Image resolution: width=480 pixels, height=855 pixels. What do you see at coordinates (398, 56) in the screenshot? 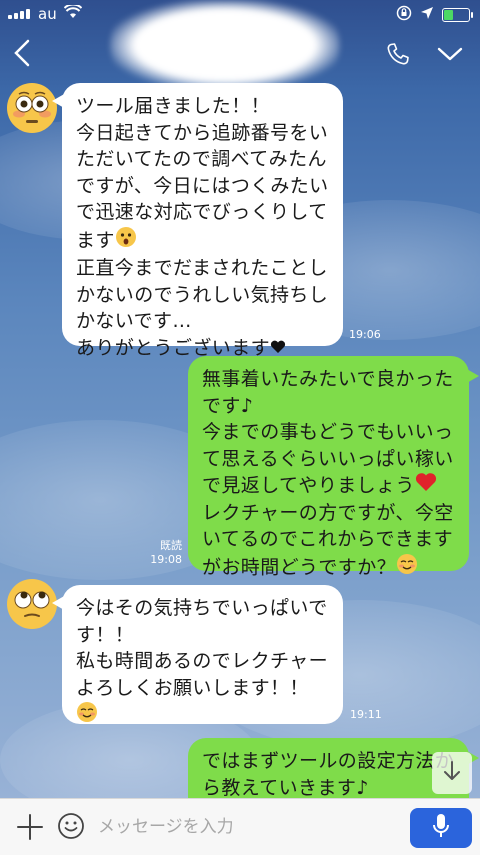
I see `phone-call-icon` at bounding box center [398, 56].